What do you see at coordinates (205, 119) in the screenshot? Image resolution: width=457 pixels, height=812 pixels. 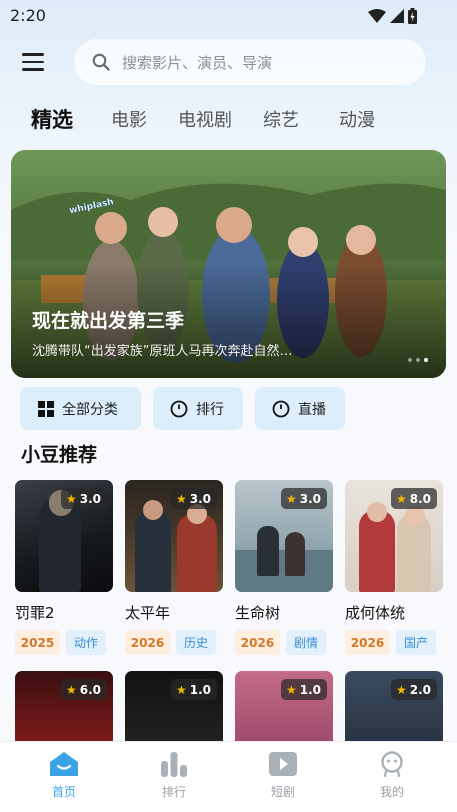 I see `tab-tv-series: 电视剧` at bounding box center [205, 119].